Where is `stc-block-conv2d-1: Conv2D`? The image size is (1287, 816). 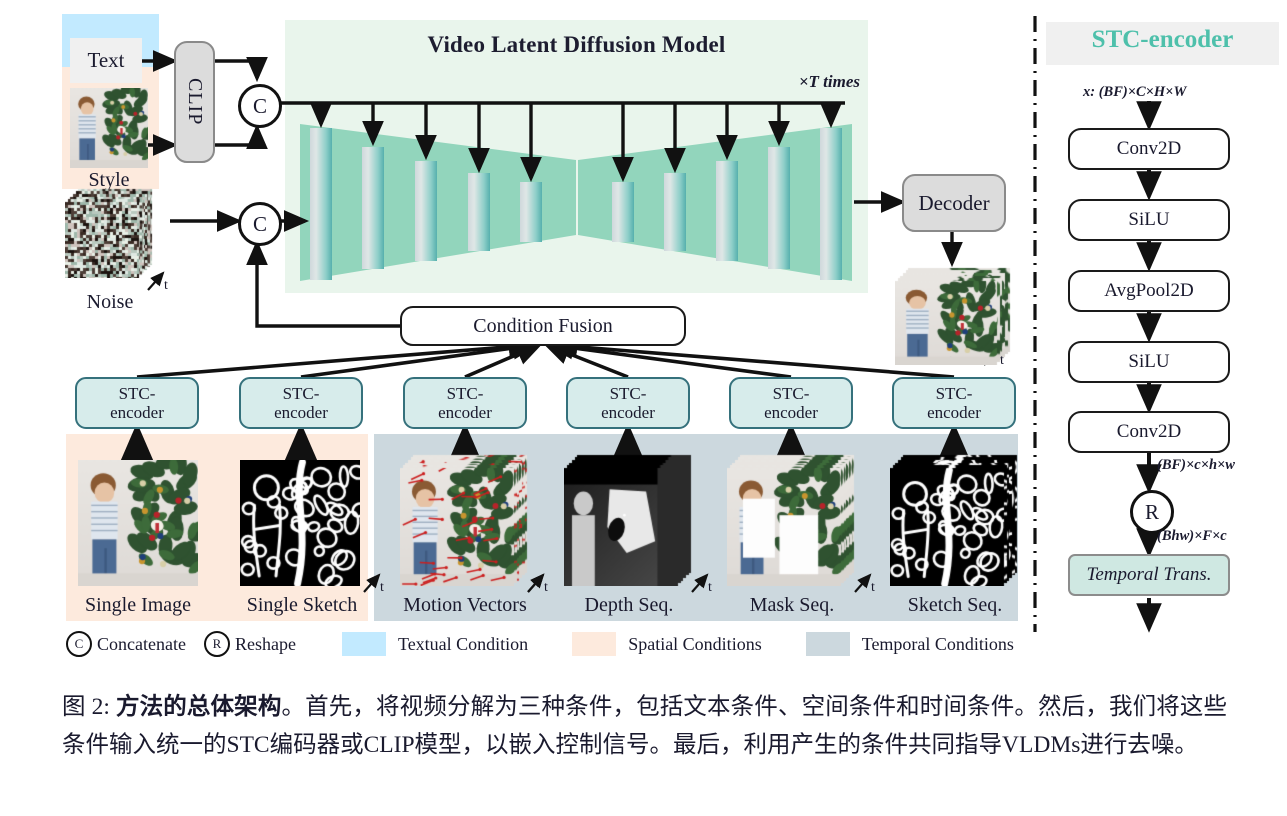 stc-block-conv2d-1: Conv2D is located at coordinates (1149, 149).